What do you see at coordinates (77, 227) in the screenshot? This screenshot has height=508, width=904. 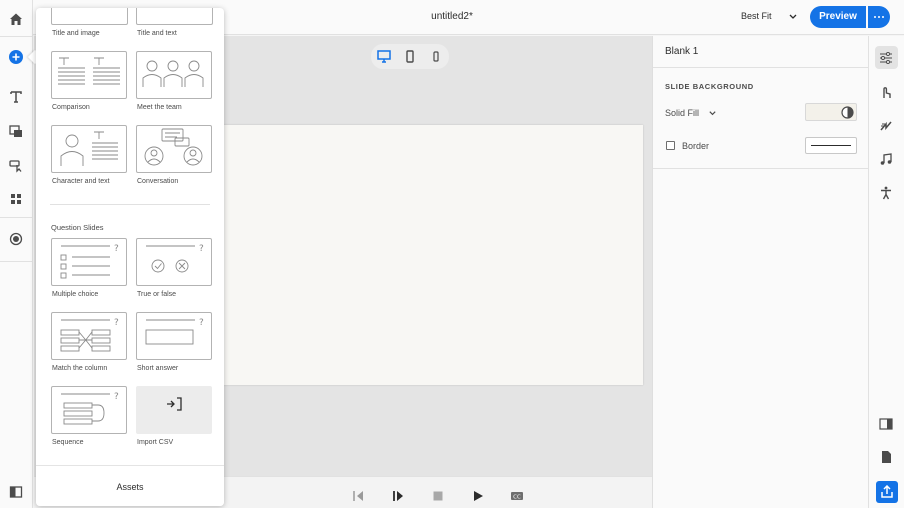 I see `question-slides-heading: Question Slides` at bounding box center [77, 227].